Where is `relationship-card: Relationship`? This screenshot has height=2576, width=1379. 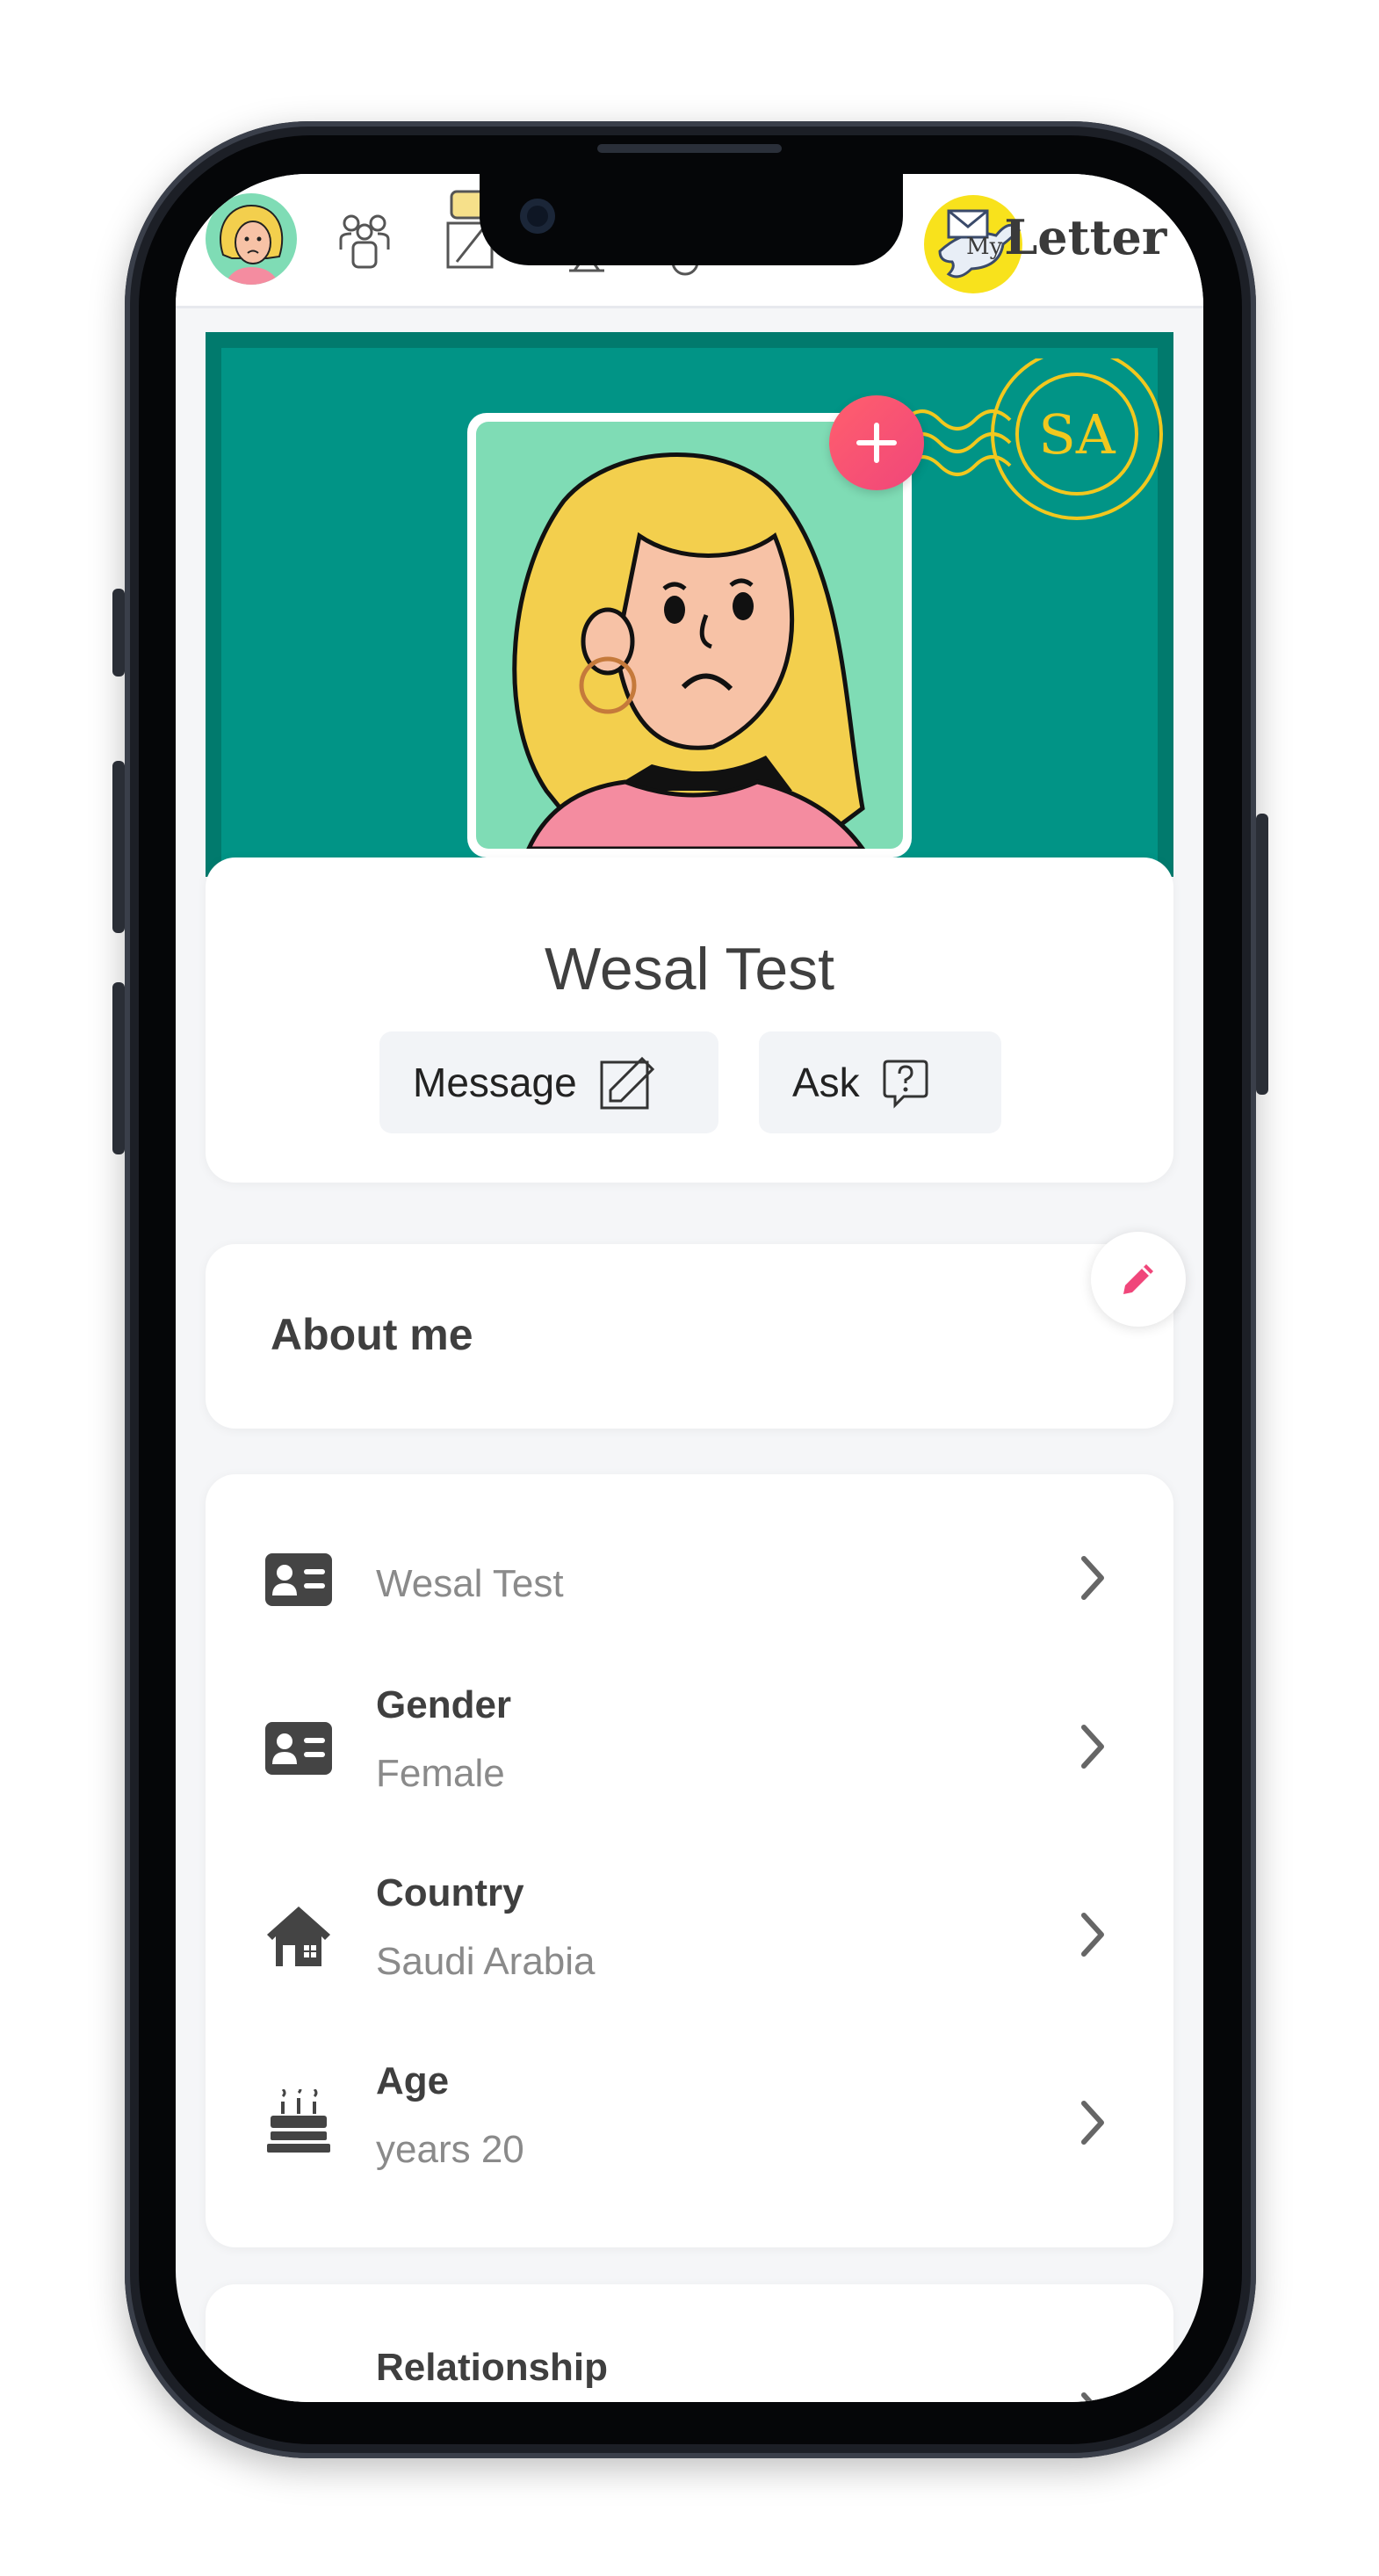
relationship-card: Relationship is located at coordinates (689, 2343).